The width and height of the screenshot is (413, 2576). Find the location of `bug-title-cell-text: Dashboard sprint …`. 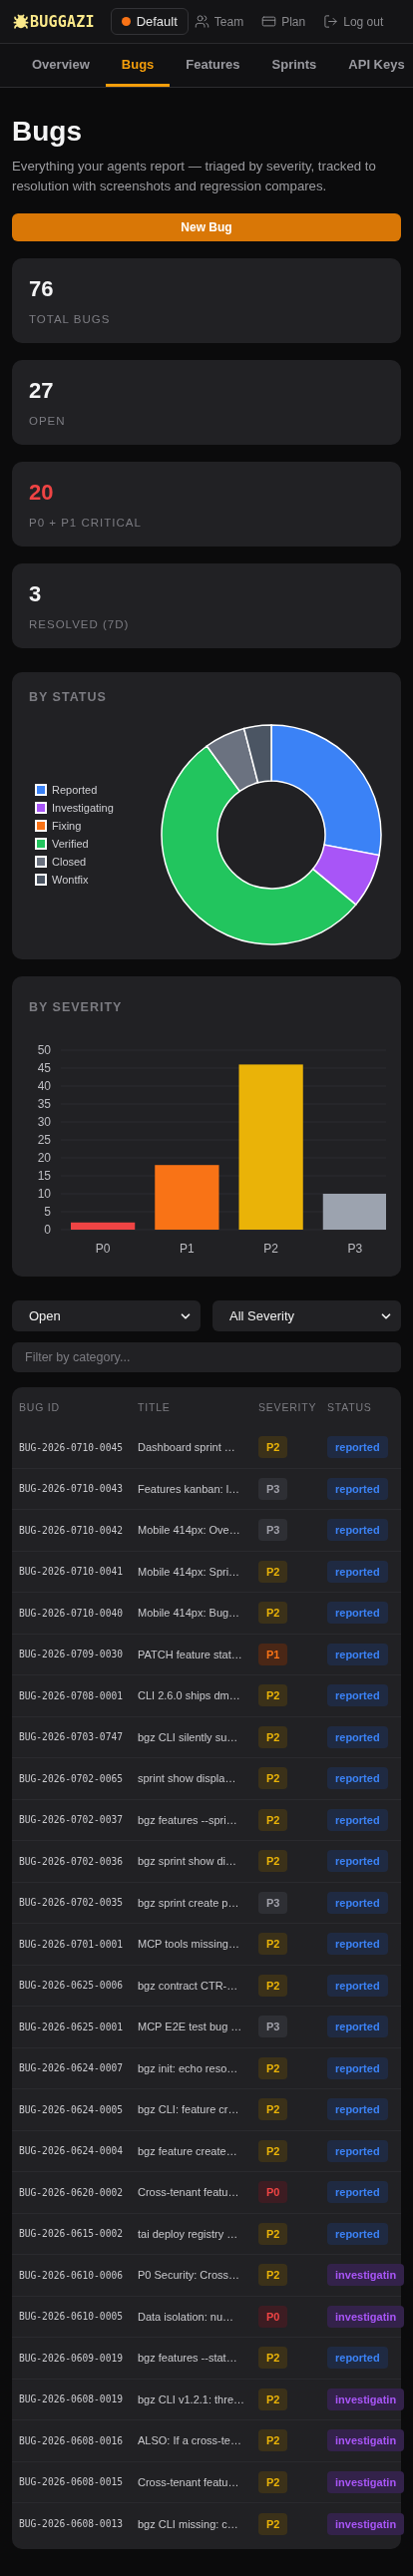

bug-title-cell-text: Dashboard sprint … is located at coordinates (187, 1447).